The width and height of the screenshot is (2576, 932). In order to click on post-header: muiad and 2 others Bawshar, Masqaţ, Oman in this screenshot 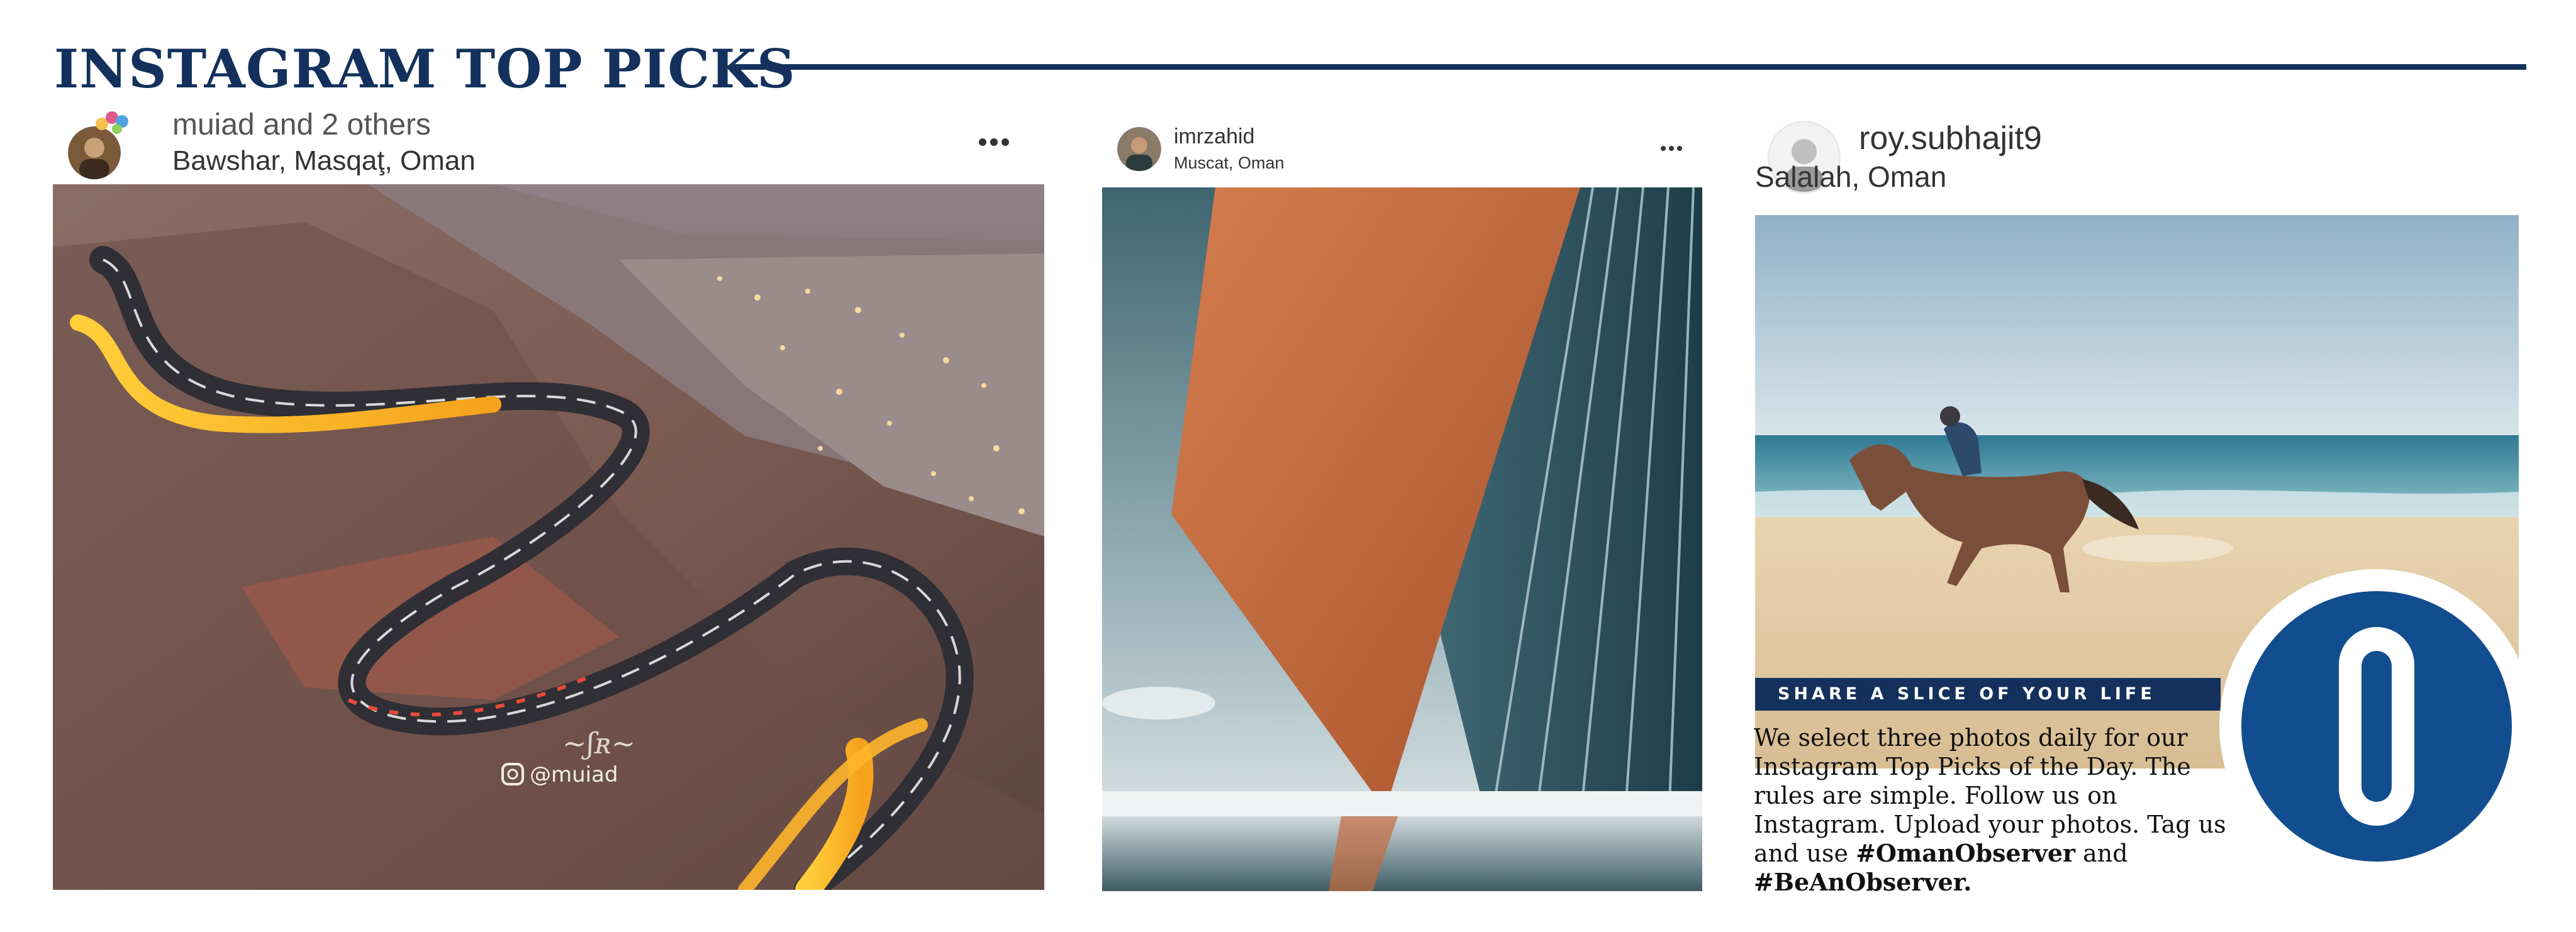, I will do `click(548, 144)`.